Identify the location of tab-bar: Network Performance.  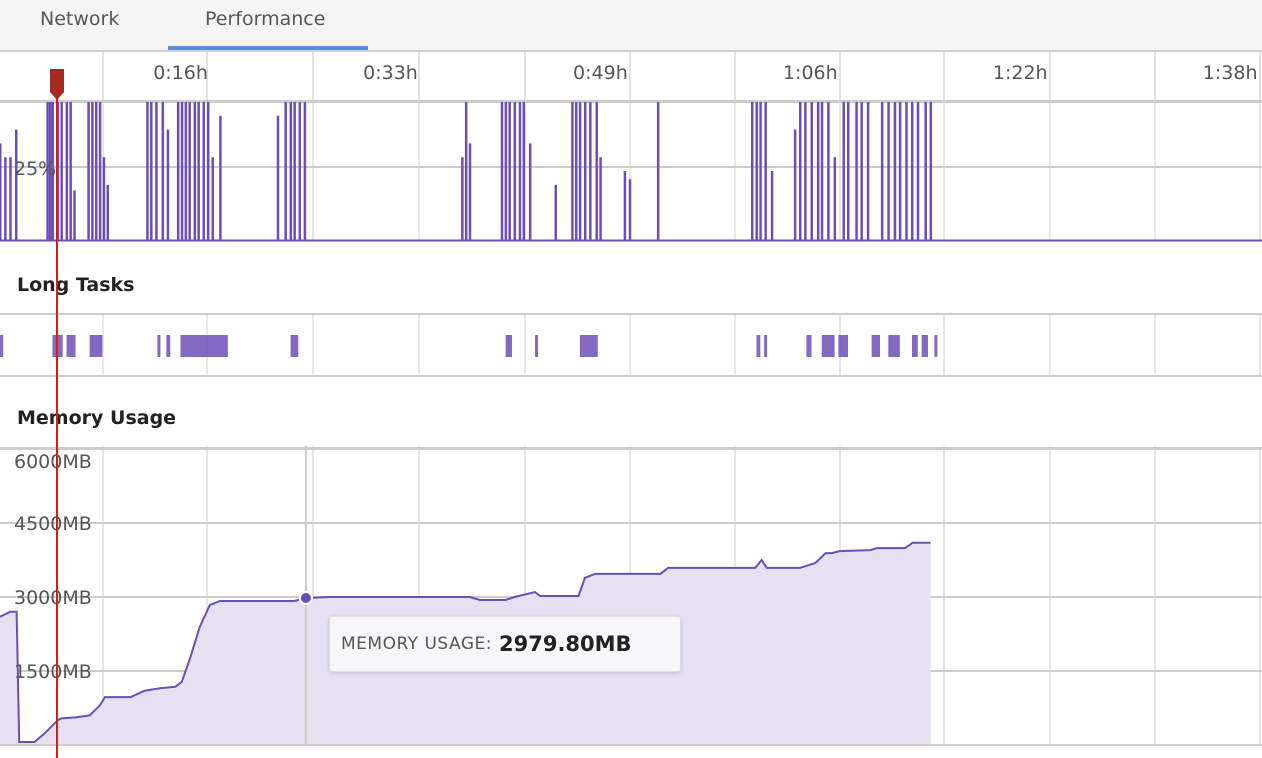
(631, 26).